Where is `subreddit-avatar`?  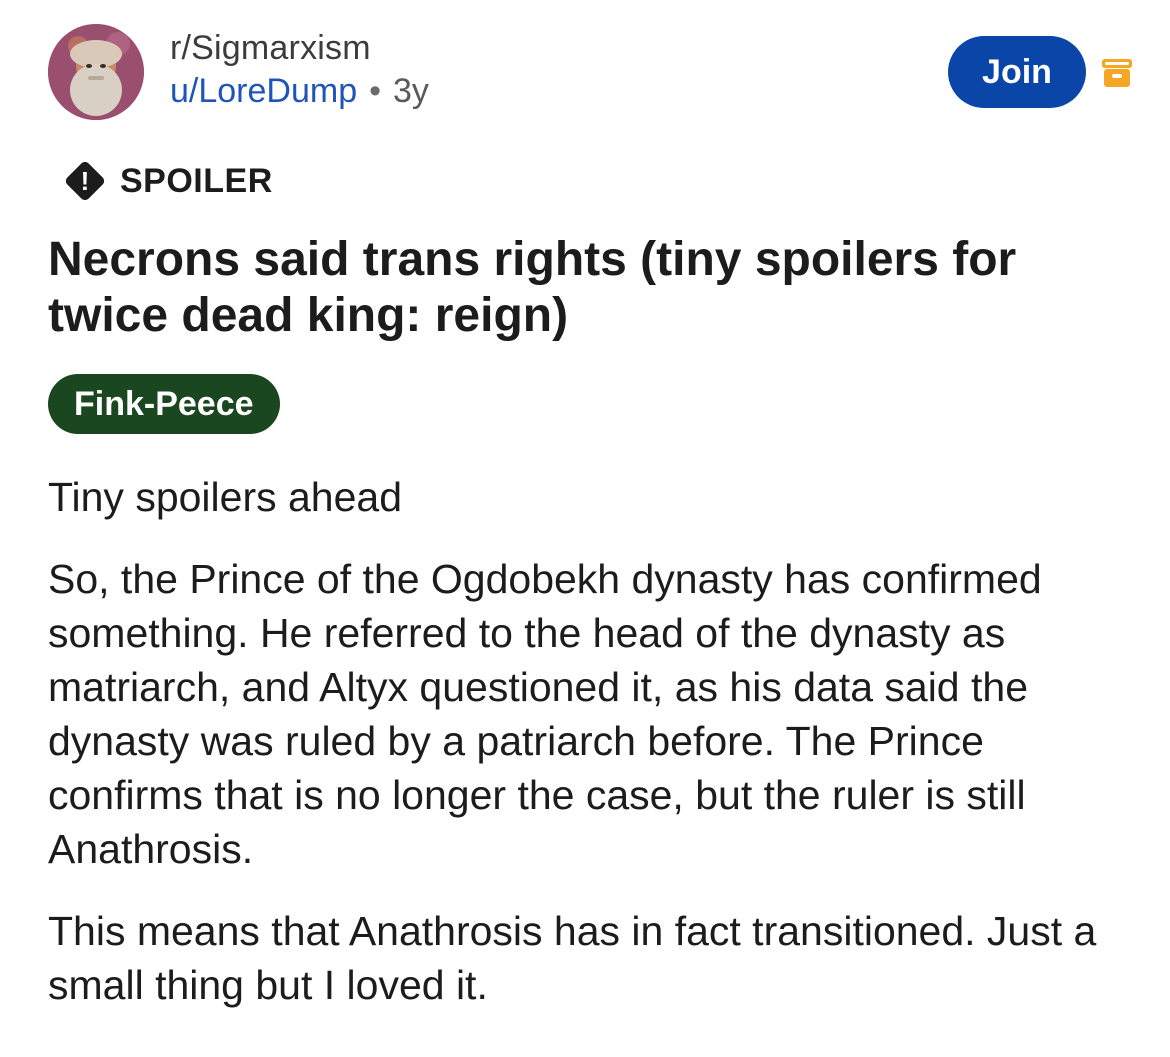 subreddit-avatar is located at coordinates (96, 72).